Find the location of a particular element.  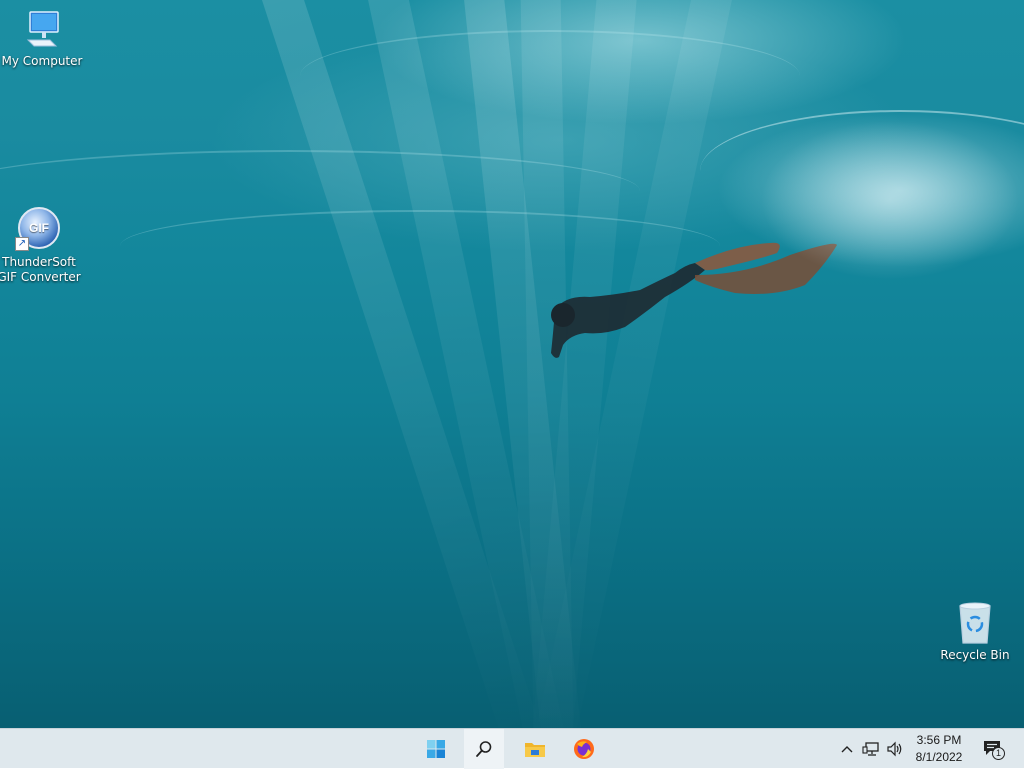

gif-badge-text: GIF is located at coordinates (39, 227).